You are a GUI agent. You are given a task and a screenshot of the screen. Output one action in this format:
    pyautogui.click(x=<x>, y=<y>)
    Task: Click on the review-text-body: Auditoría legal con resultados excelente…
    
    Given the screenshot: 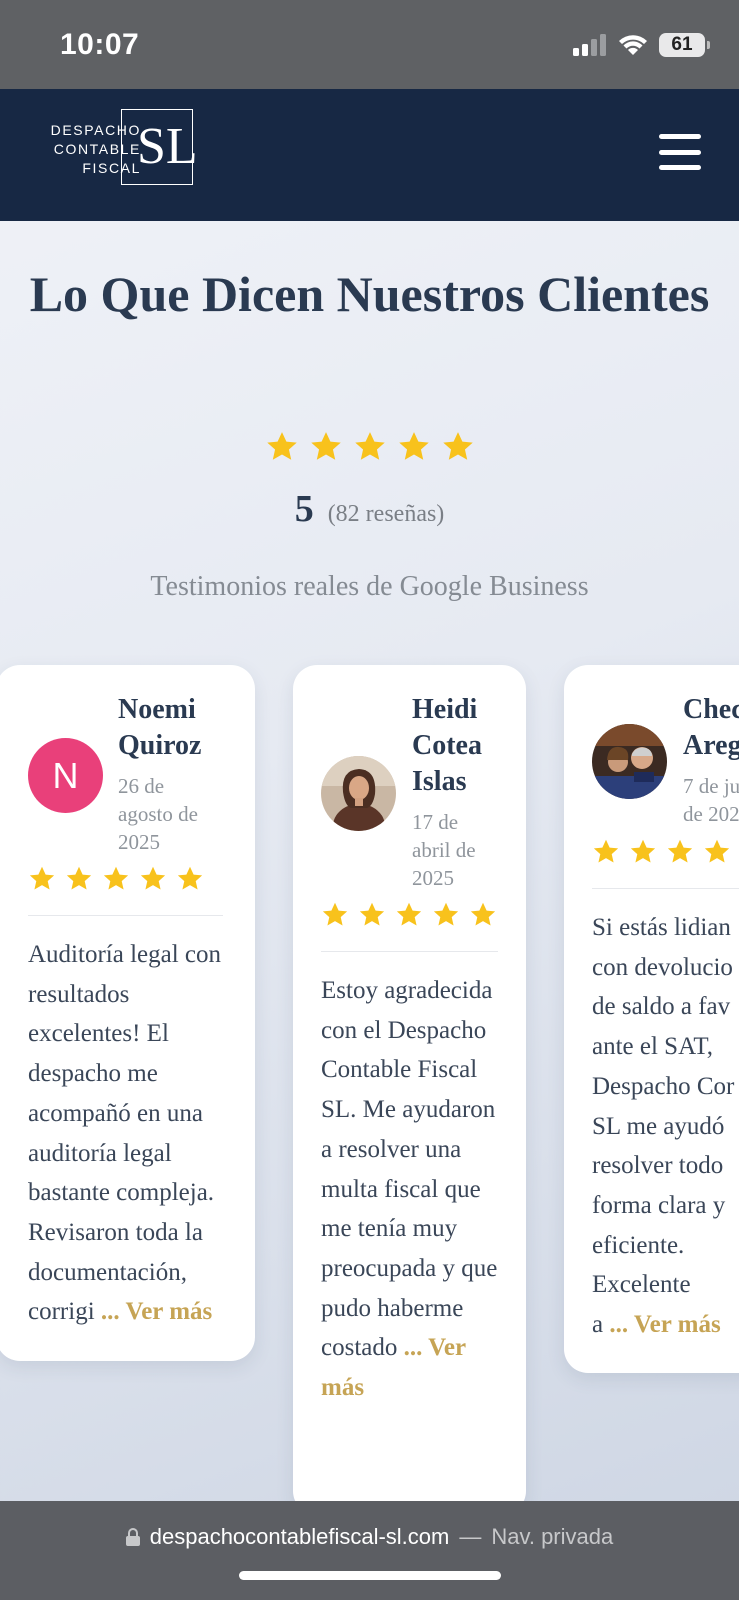 What is the action you would take?
    pyautogui.click(x=124, y=1133)
    